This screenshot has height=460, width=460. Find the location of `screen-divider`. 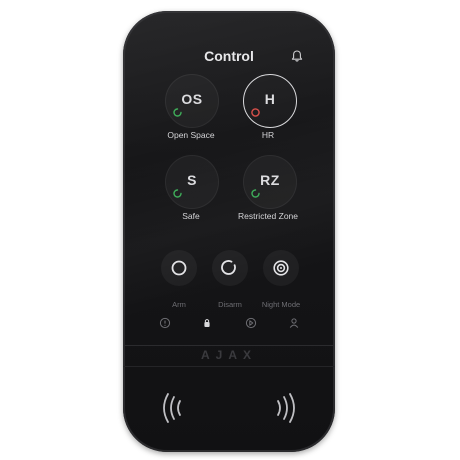

screen-divider is located at coordinates (229, 345).